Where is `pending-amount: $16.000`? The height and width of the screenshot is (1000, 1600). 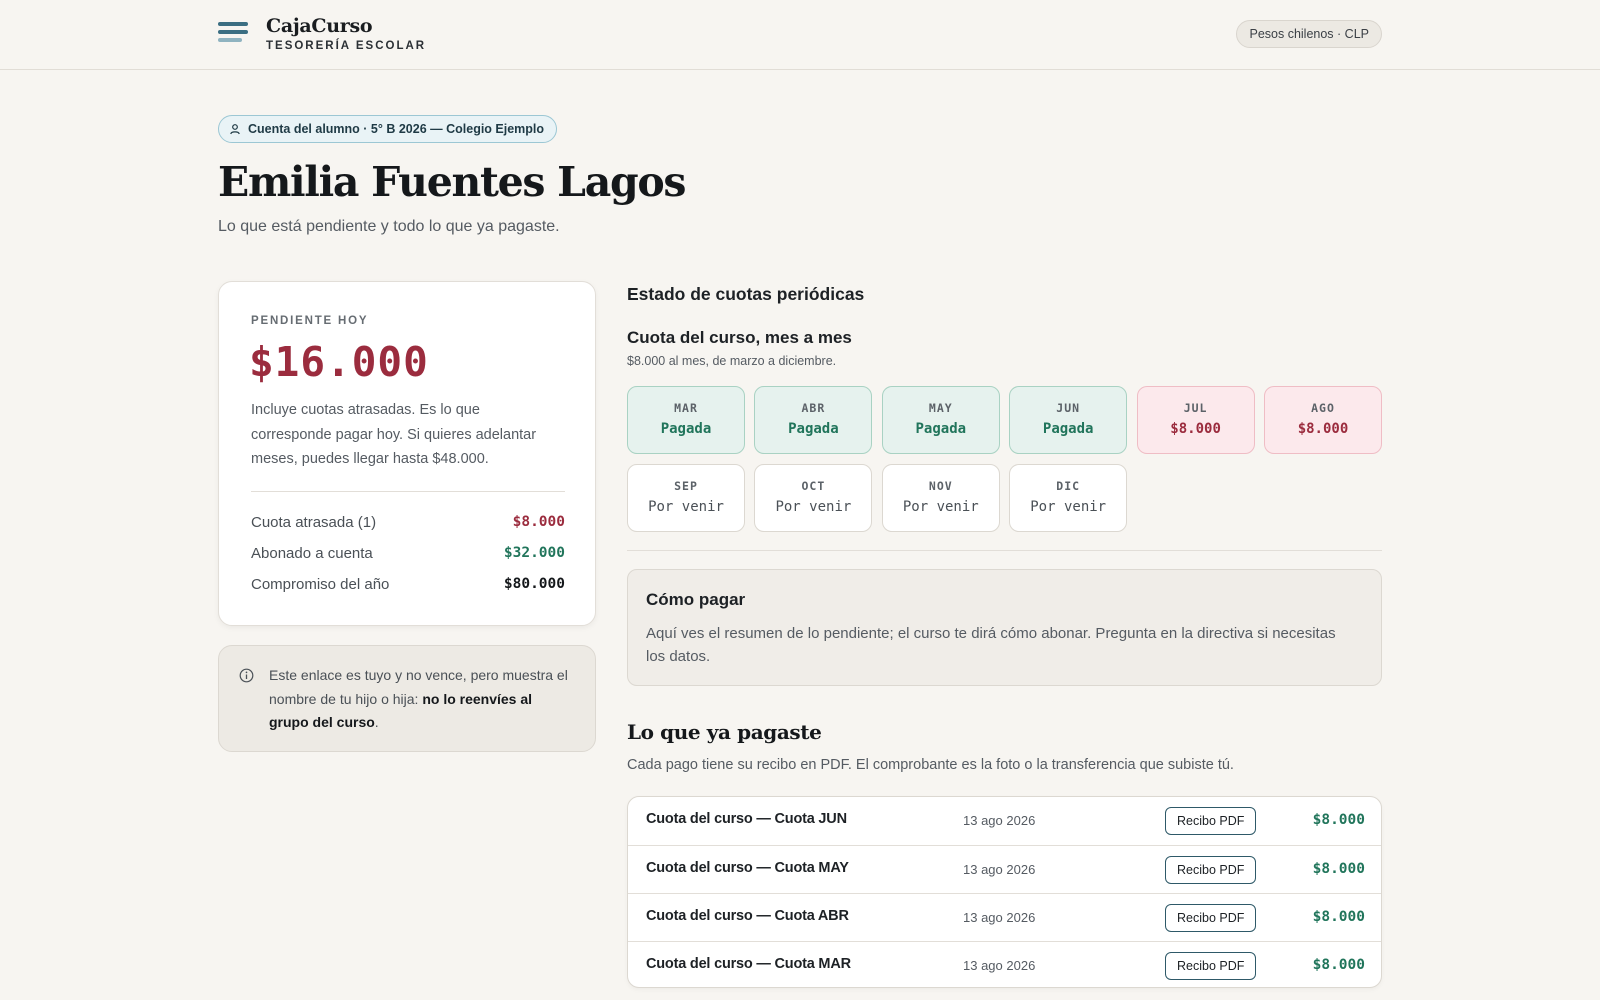
pending-amount: $16.000 is located at coordinates (339, 362).